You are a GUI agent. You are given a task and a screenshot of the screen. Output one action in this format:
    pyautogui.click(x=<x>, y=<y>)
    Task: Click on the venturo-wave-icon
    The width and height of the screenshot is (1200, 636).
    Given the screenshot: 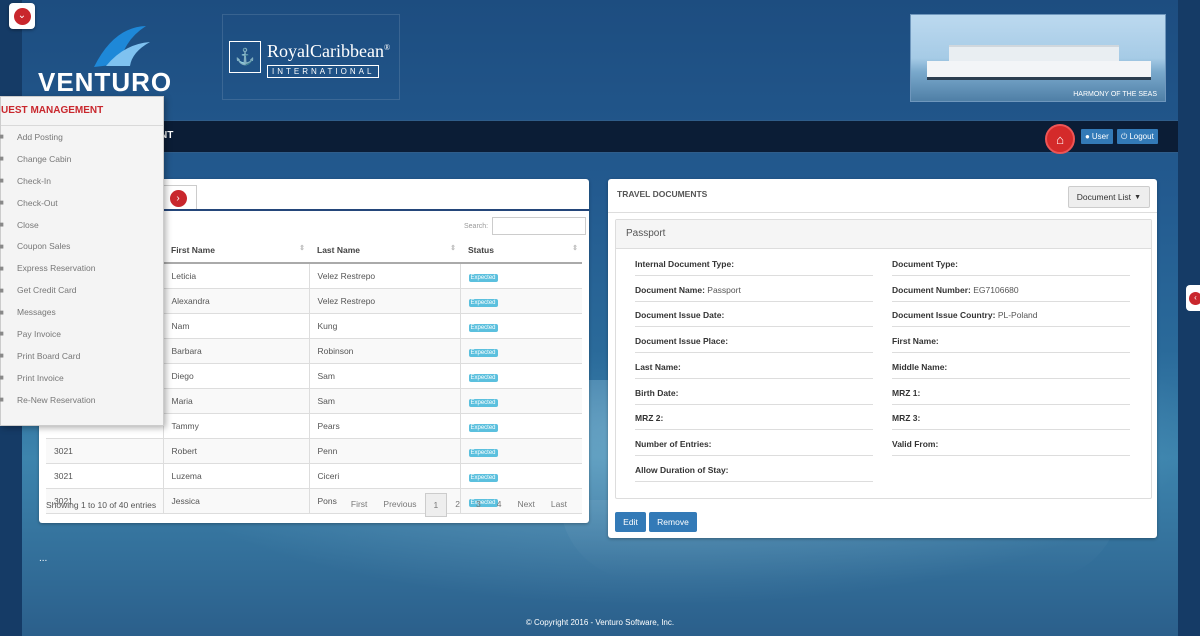 What is the action you would take?
    pyautogui.click(x=122, y=46)
    